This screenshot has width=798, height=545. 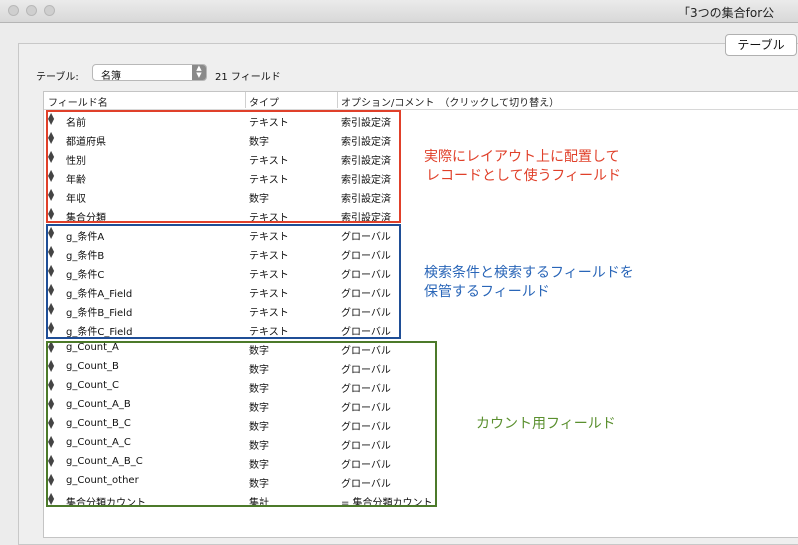 What do you see at coordinates (241, 424) in the screenshot?
I see `count-fields-highlight` at bounding box center [241, 424].